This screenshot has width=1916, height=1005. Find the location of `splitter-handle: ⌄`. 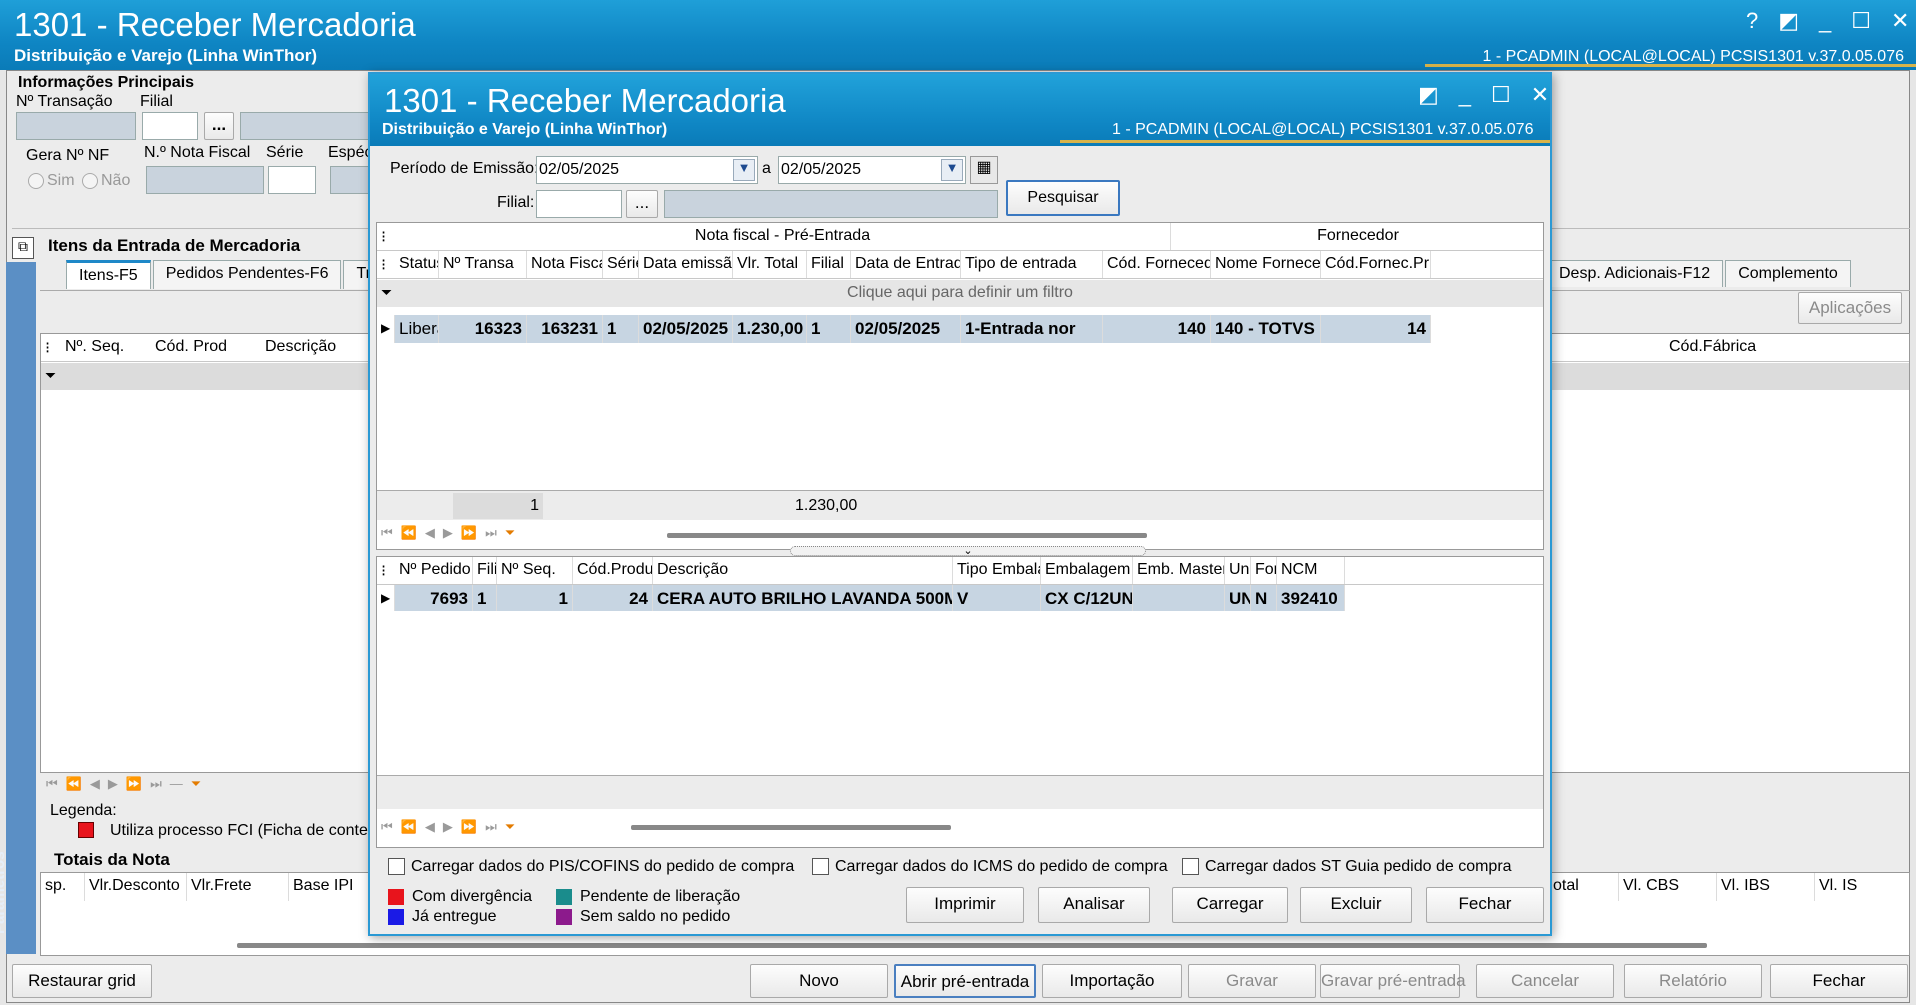

splitter-handle: ⌄ is located at coordinates (968, 551).